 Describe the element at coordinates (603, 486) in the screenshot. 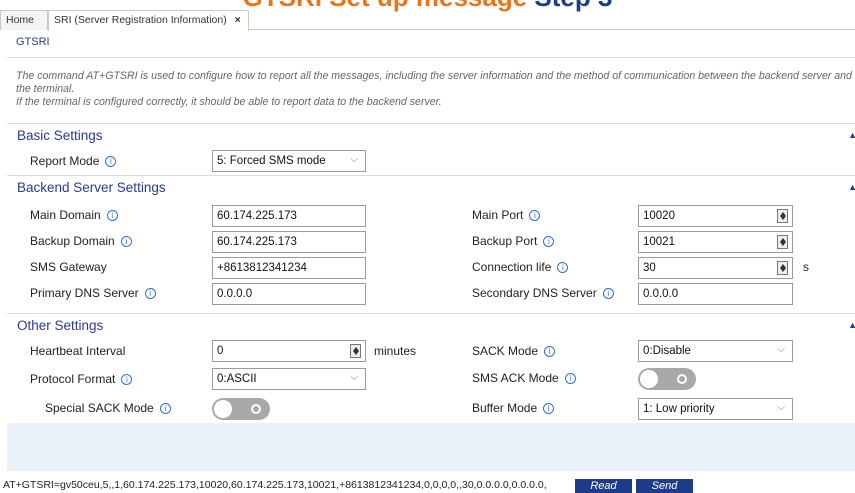

I see `read-button: Read` at that location.